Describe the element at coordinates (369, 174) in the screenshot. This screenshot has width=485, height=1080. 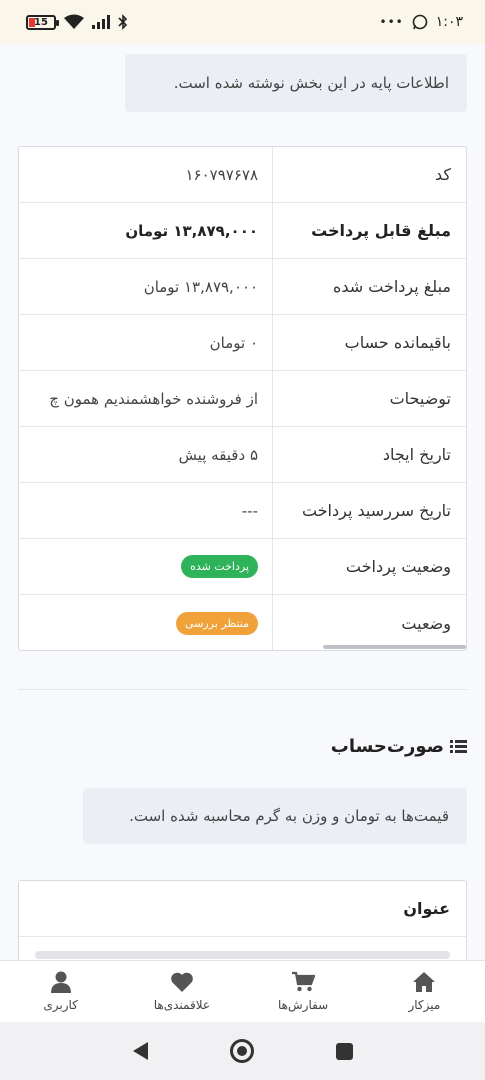
I see `row-label: کد` at that location.